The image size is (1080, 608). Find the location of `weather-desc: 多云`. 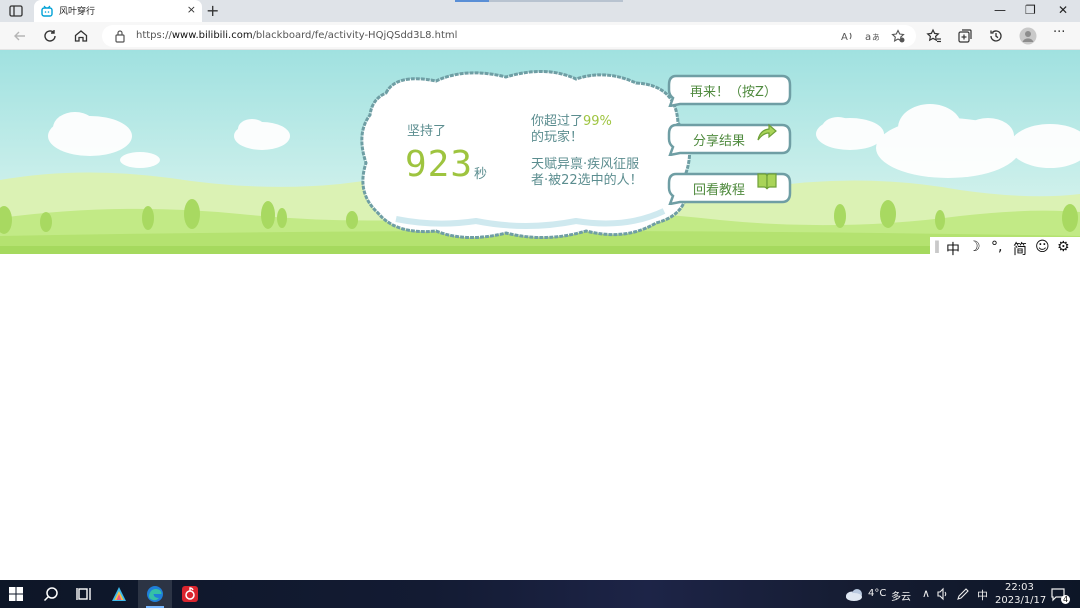

weather-desc: 多云 is located at coordinates (901, 597).